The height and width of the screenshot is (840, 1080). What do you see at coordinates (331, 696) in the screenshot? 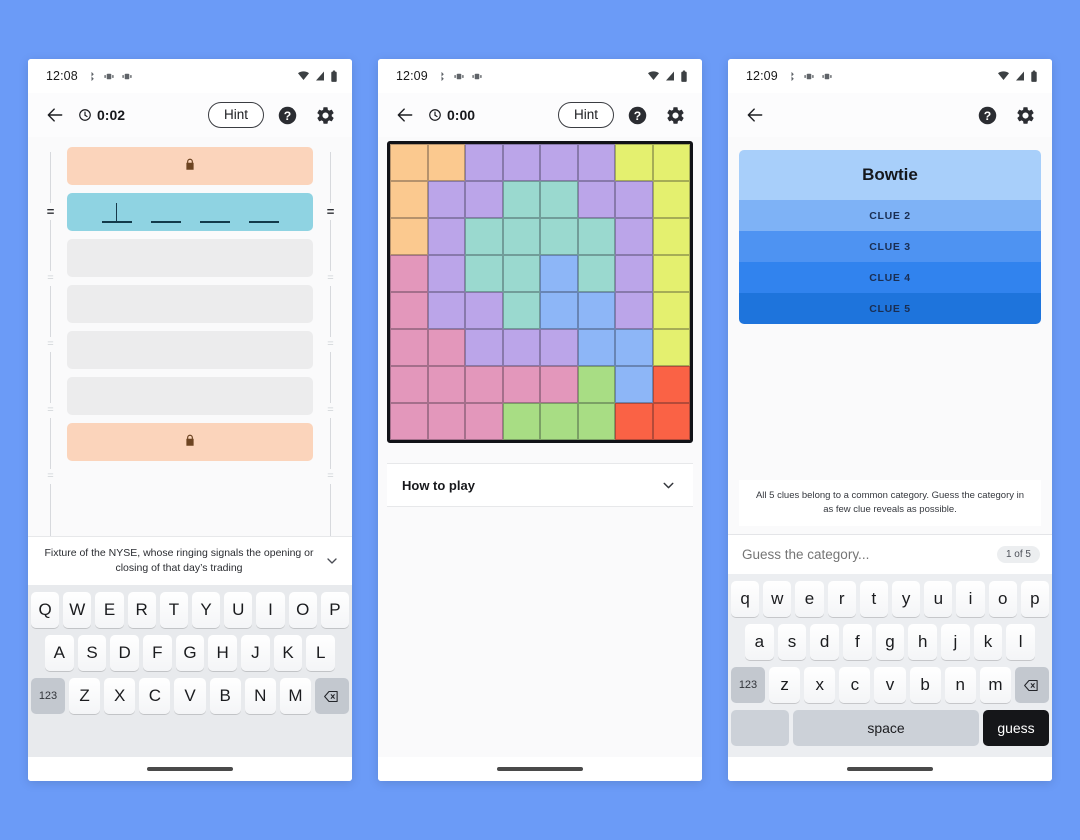
I see `backspace-icon` at bounding box center [331, 696].